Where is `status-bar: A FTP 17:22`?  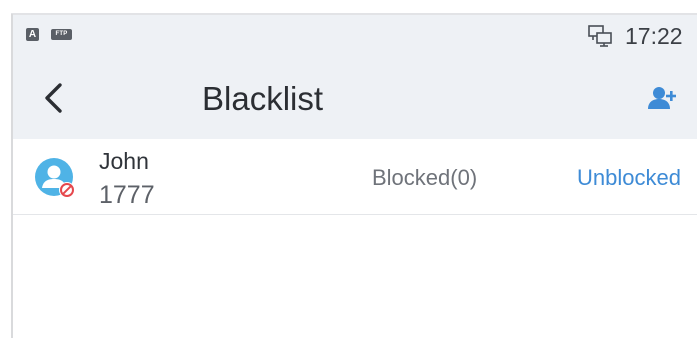 status-bar: A FTP 17:22 is located at coordinates (355, 36).